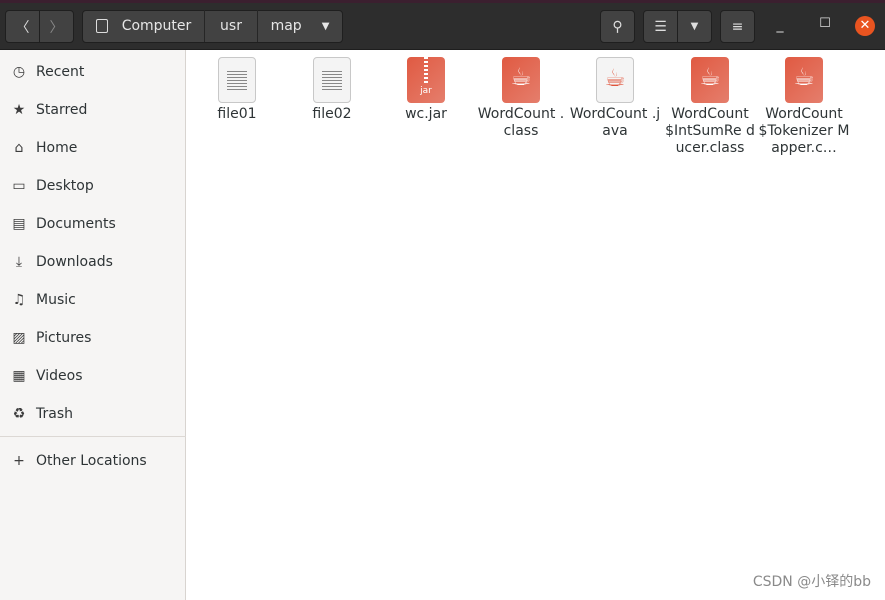 This screenshot has height=600, width=885. What do you see at coordinates (811, 582) in the screenshot?
I see `watermark: CSDN @小铎的bb` at bounding box center [811, 582].